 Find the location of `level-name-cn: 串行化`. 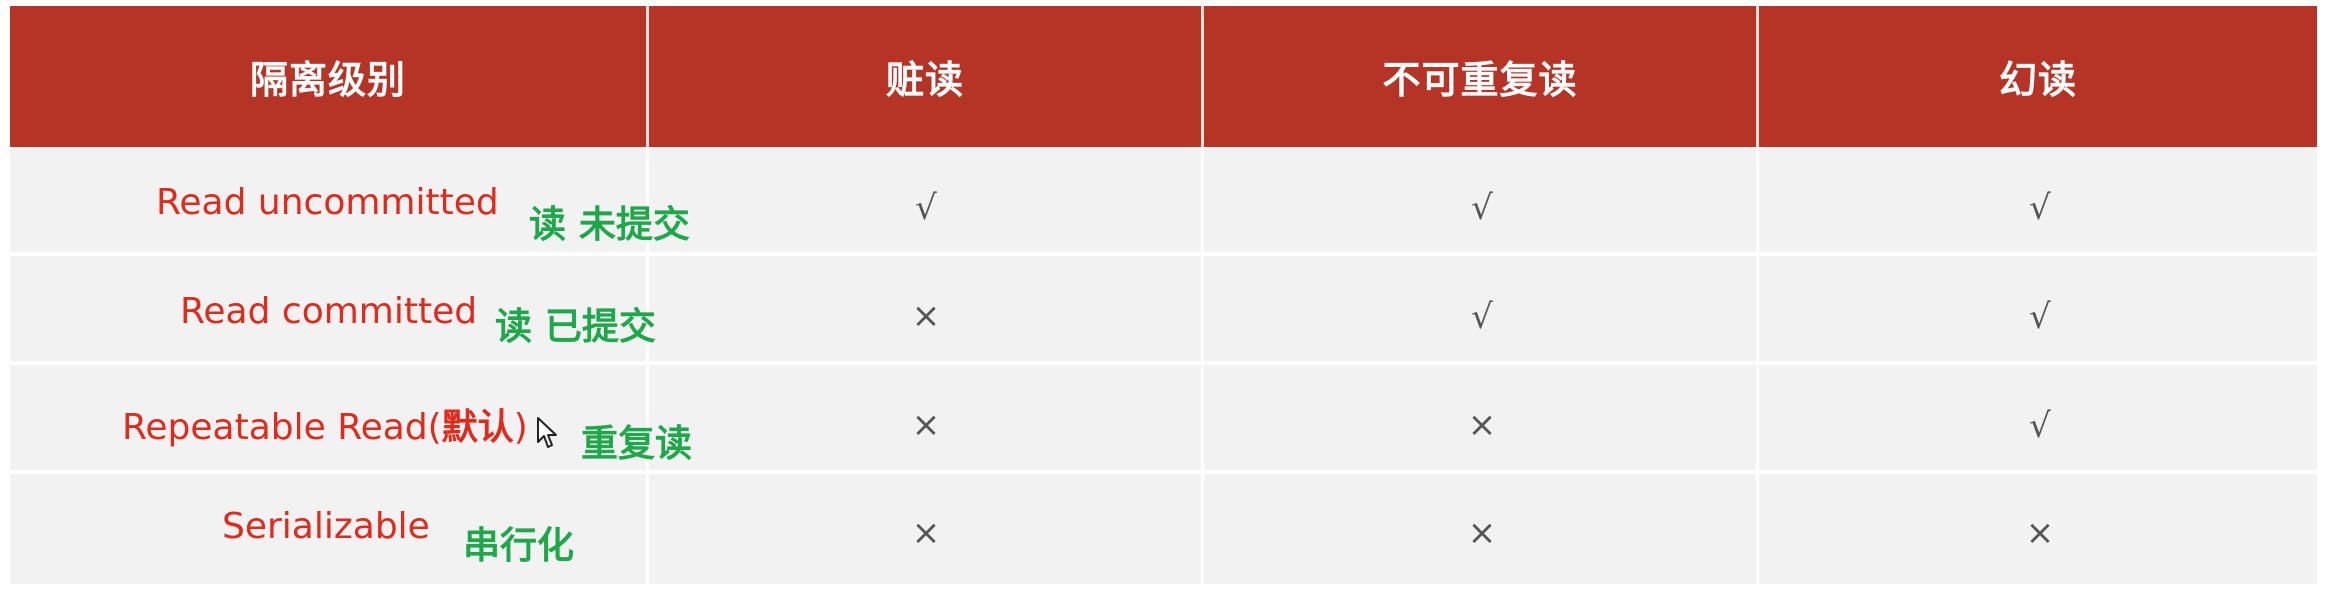

level-name-cn: 串行化 is located at coordinates (518, 545).